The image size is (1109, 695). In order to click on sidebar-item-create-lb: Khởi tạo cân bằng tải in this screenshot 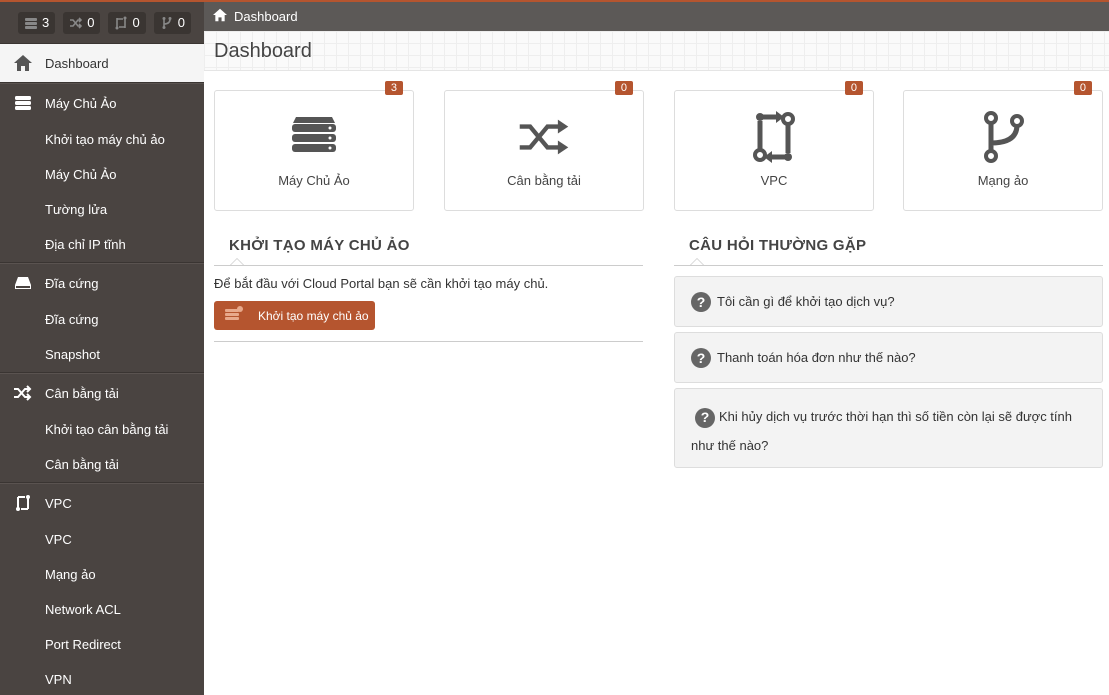, I will do `click(102, 429)`.